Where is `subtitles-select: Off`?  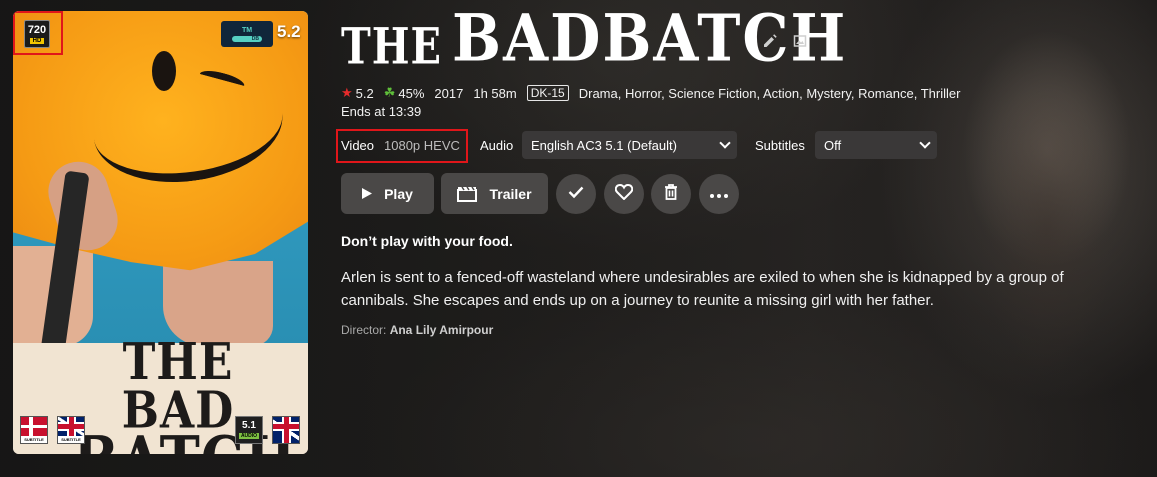
subtitles-select: Off is located at coordinates (876, 145).